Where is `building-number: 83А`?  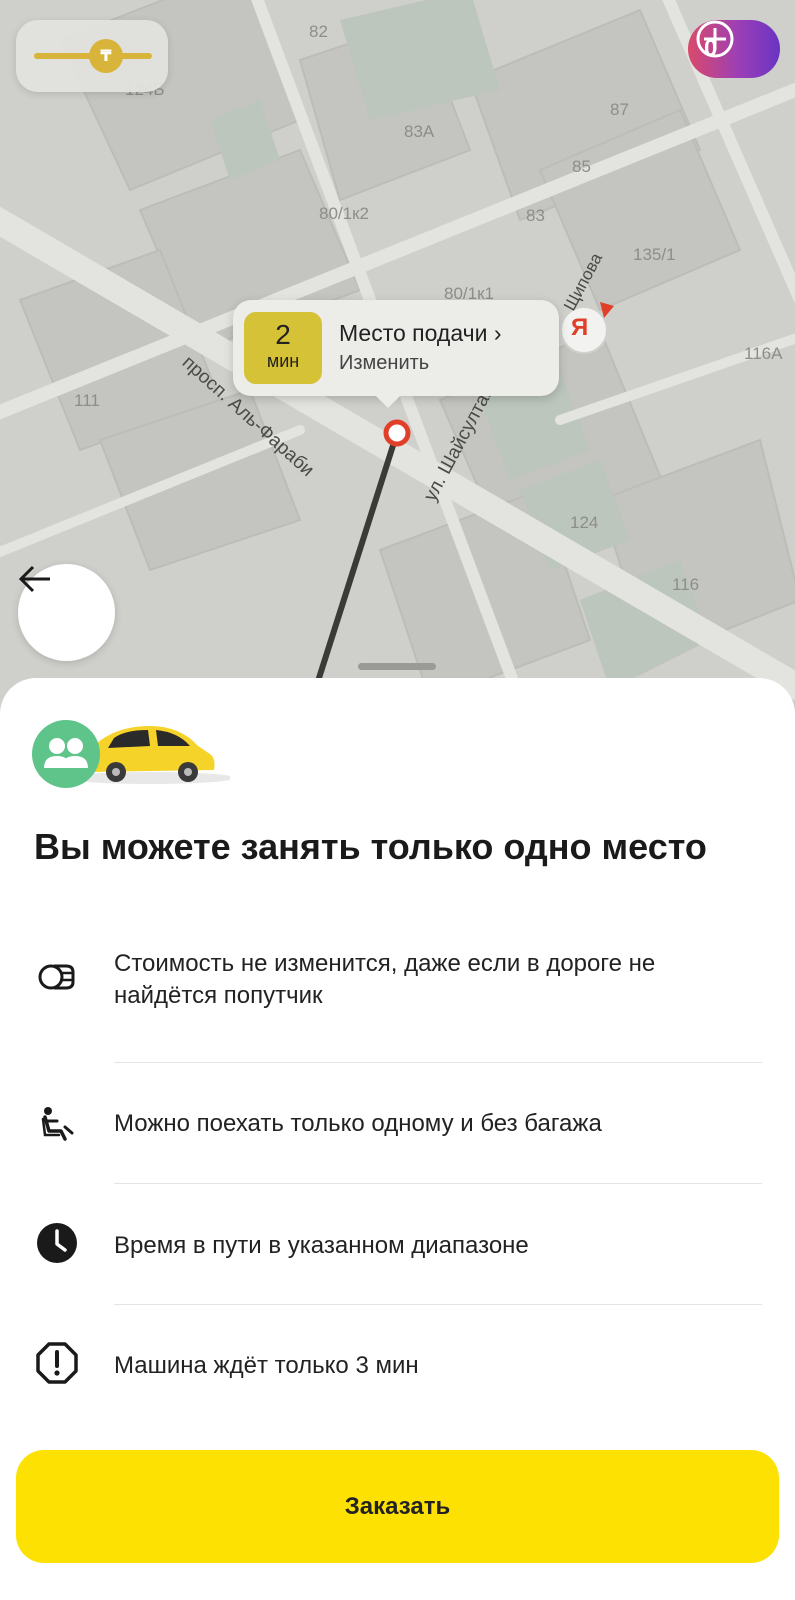
building-number: 83А is located at coordinates (419, 131).